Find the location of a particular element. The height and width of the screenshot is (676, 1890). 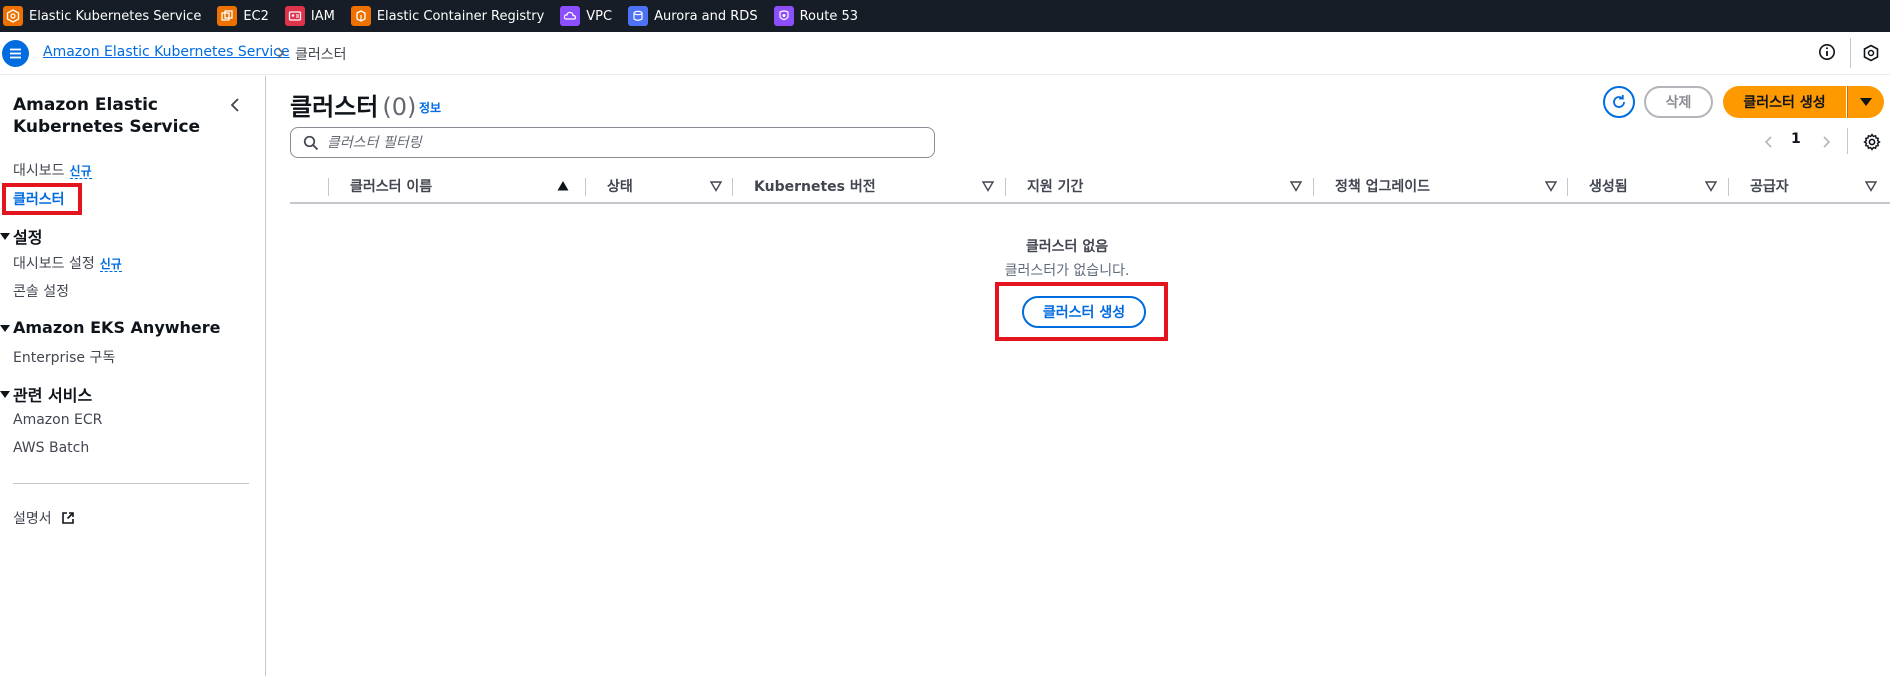

delete-button: 삭제 is located at coordinates (1678, 102).